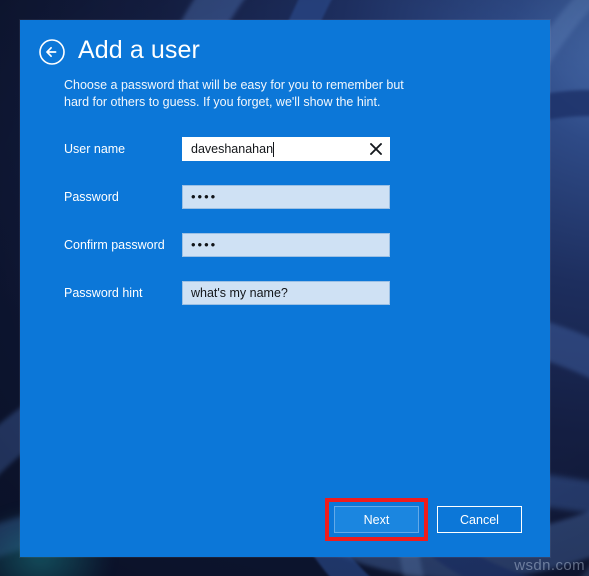 This screenshot has height=576, width=589. I want to click on field-row-confirm-password: Confirm password ••••, so click(307, 245).